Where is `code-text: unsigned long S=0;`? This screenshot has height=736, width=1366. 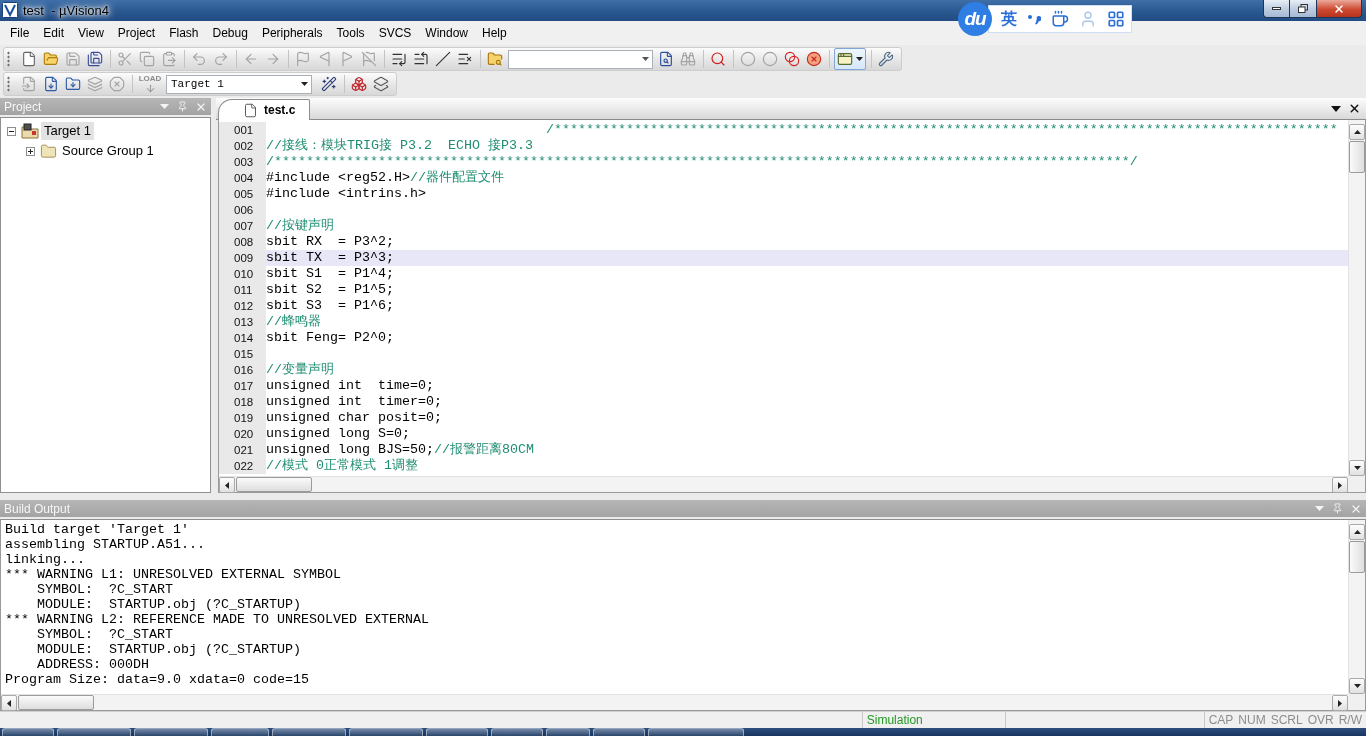 code-text: unsigned long S=0; is located at coordinates (338, 434).